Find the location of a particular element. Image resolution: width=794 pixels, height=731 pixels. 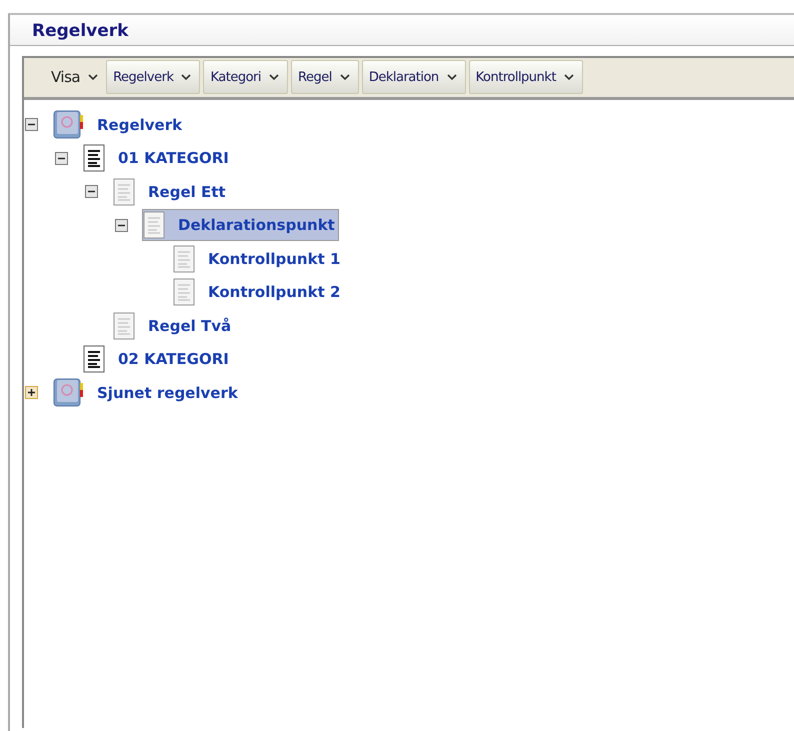

tree-item: Kontrollpunkt 1 is located at coordinates (258, 258).